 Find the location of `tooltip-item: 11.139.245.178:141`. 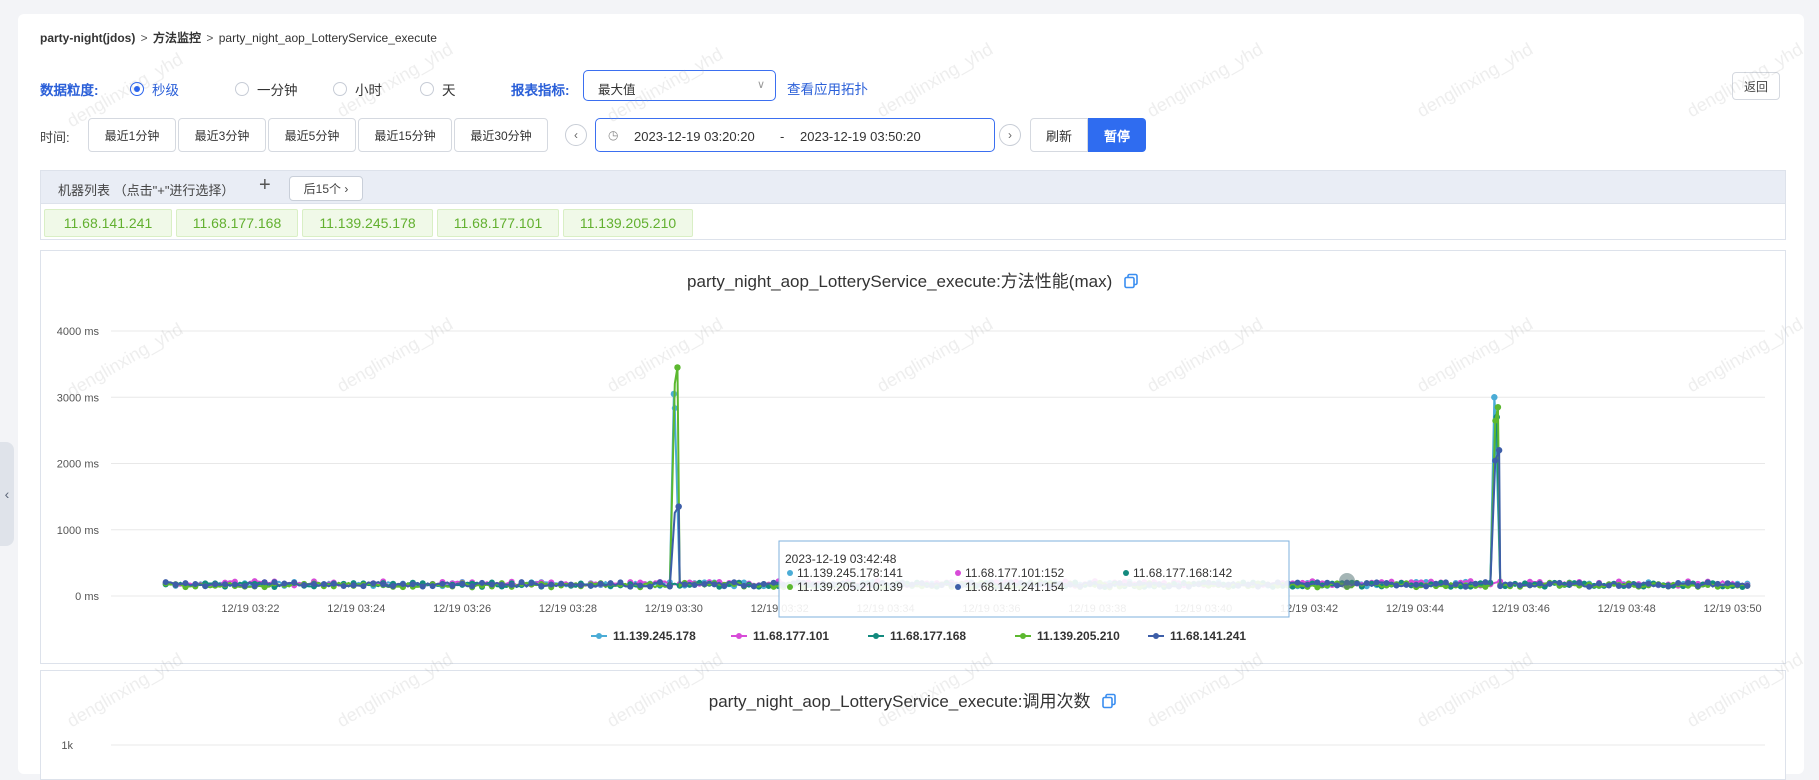

tooltip-item: 11.139.245.178:141 is located at coordinates (850, 573).